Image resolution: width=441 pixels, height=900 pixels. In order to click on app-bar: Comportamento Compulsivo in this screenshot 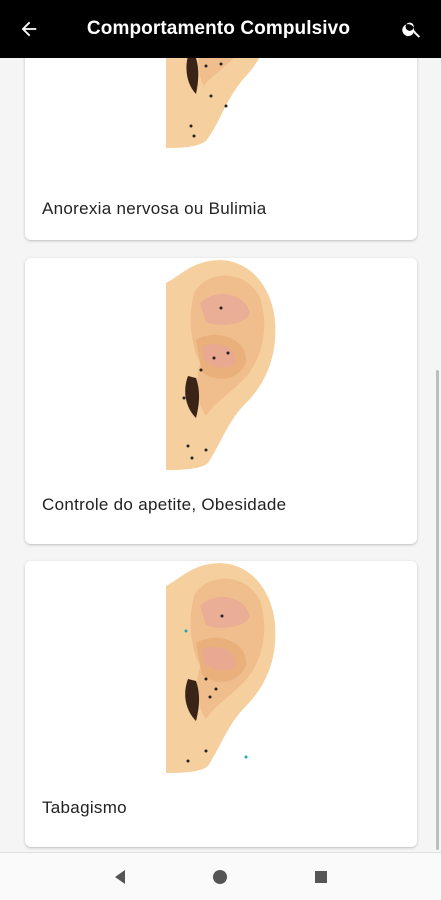, I will do `click(220, 29)`.